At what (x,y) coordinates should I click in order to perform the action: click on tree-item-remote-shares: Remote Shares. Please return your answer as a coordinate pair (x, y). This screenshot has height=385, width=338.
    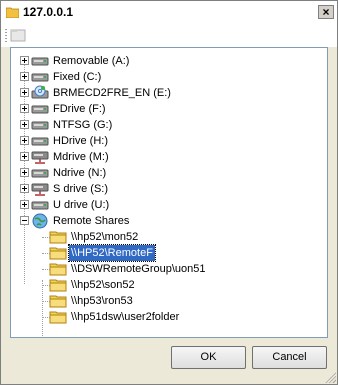
    Looking at the image, I should click on (169, 221).